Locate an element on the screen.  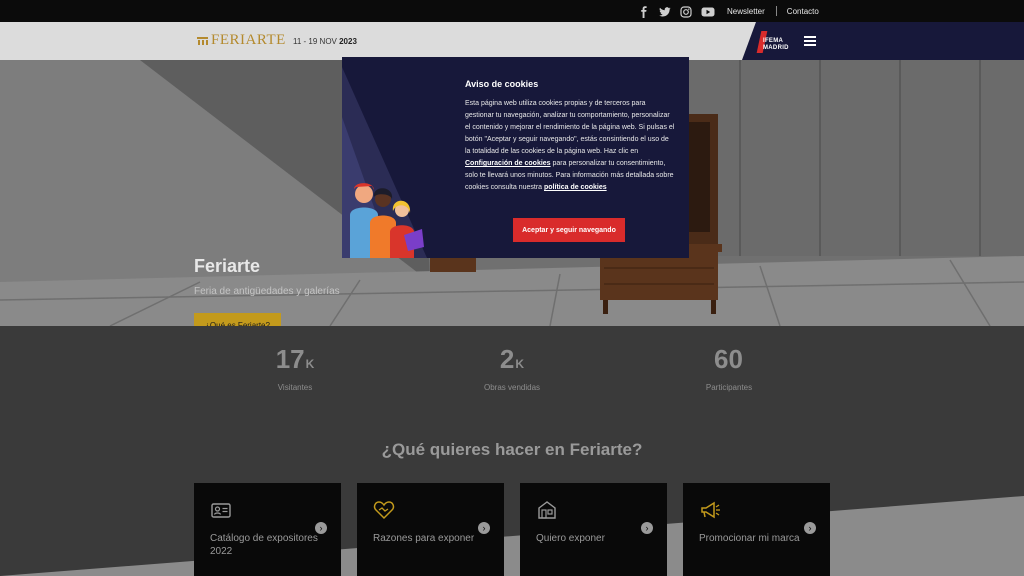
stat-visitors: 17K Visitantes is located at coordinates (295, 368).